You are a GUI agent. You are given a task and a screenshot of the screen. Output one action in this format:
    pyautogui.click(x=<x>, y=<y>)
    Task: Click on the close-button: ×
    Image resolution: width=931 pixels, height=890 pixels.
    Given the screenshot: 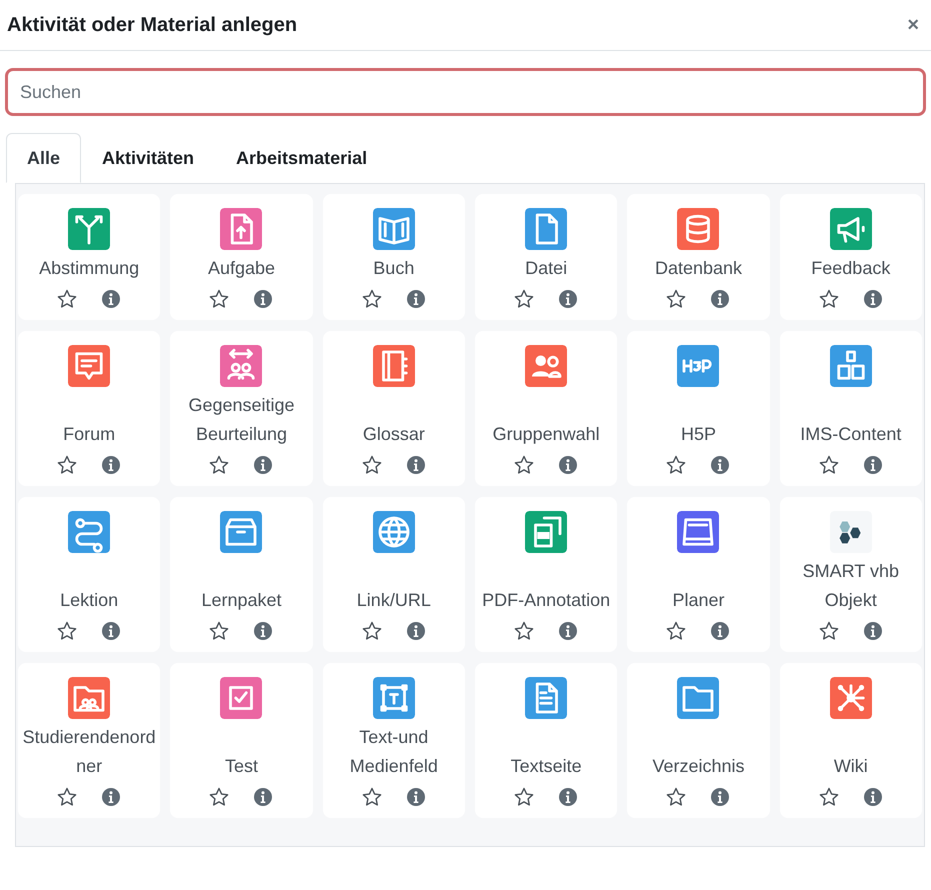 What is the action you would take?
    pyautogui.click(x=913, y=25)
    